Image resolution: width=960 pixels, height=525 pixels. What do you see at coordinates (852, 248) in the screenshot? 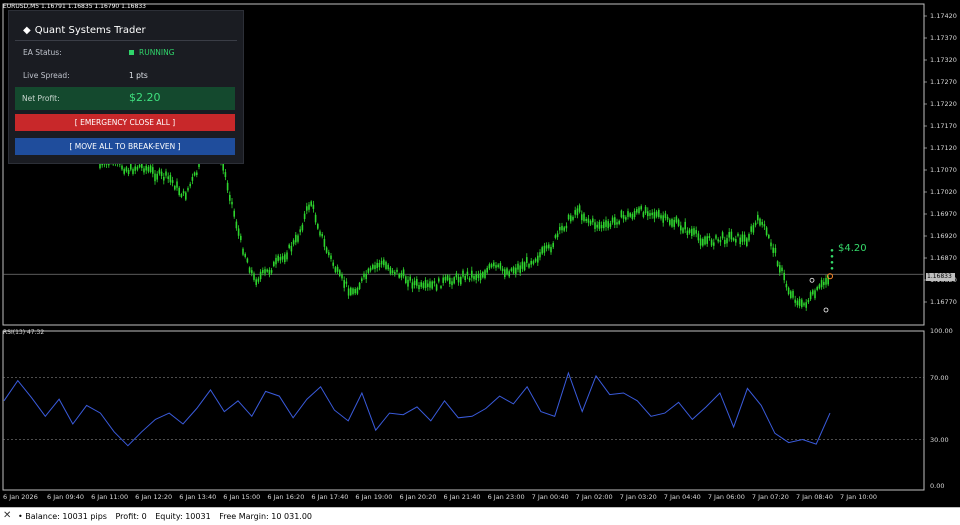
I see `trade-profit-label: $4.20` at bounding box center [852, 248].